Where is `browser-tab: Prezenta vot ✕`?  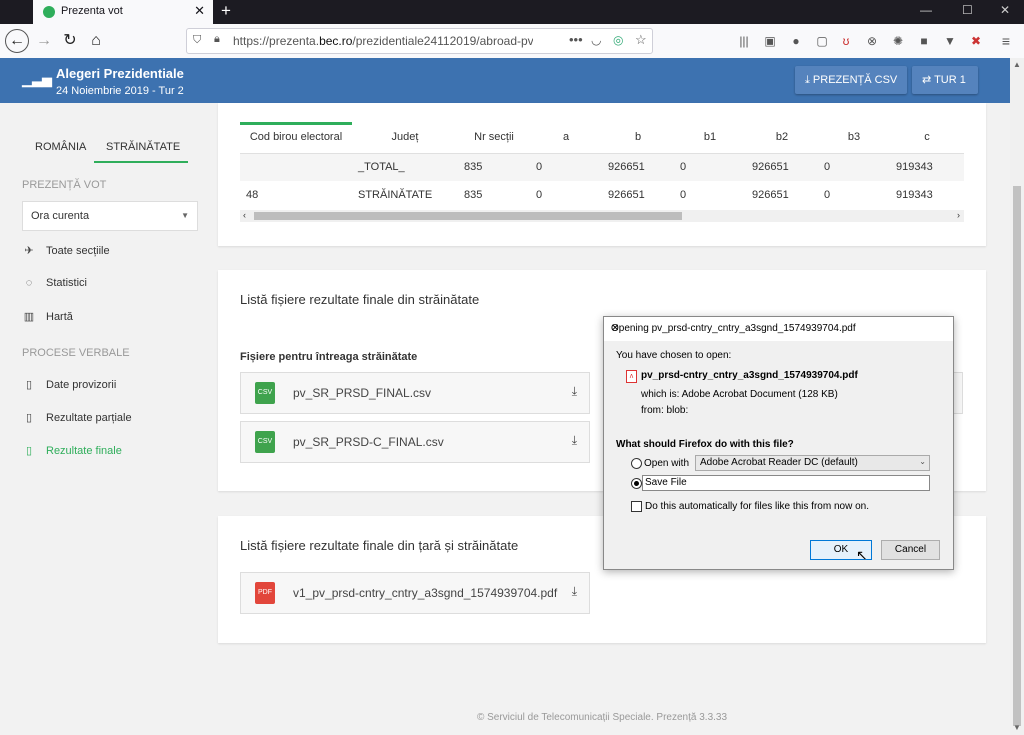 browser-tab: Prezenta vot ✕ is located at coordinates (123, 12).